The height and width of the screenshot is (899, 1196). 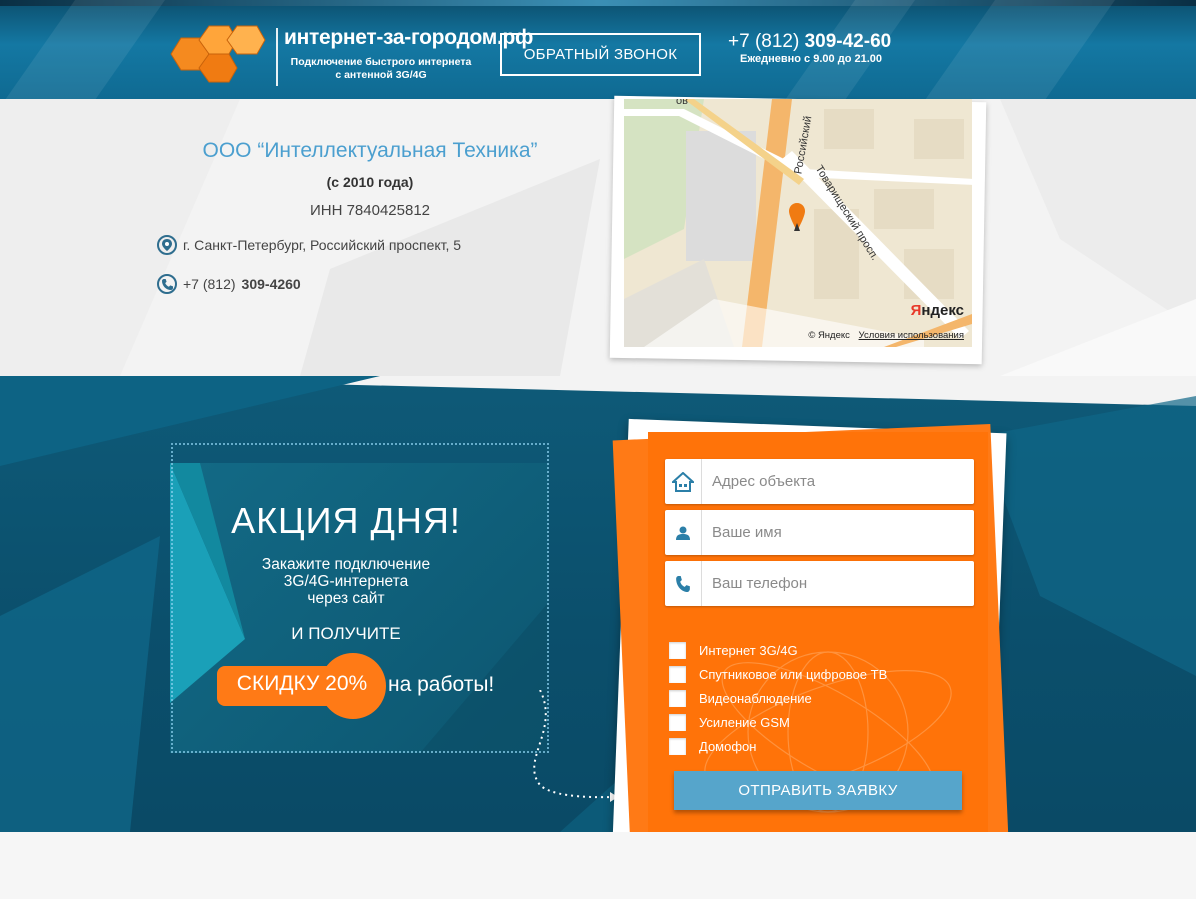 I want to click on contact-phone-prefix: +7 (812), so click(x=209, y=284).